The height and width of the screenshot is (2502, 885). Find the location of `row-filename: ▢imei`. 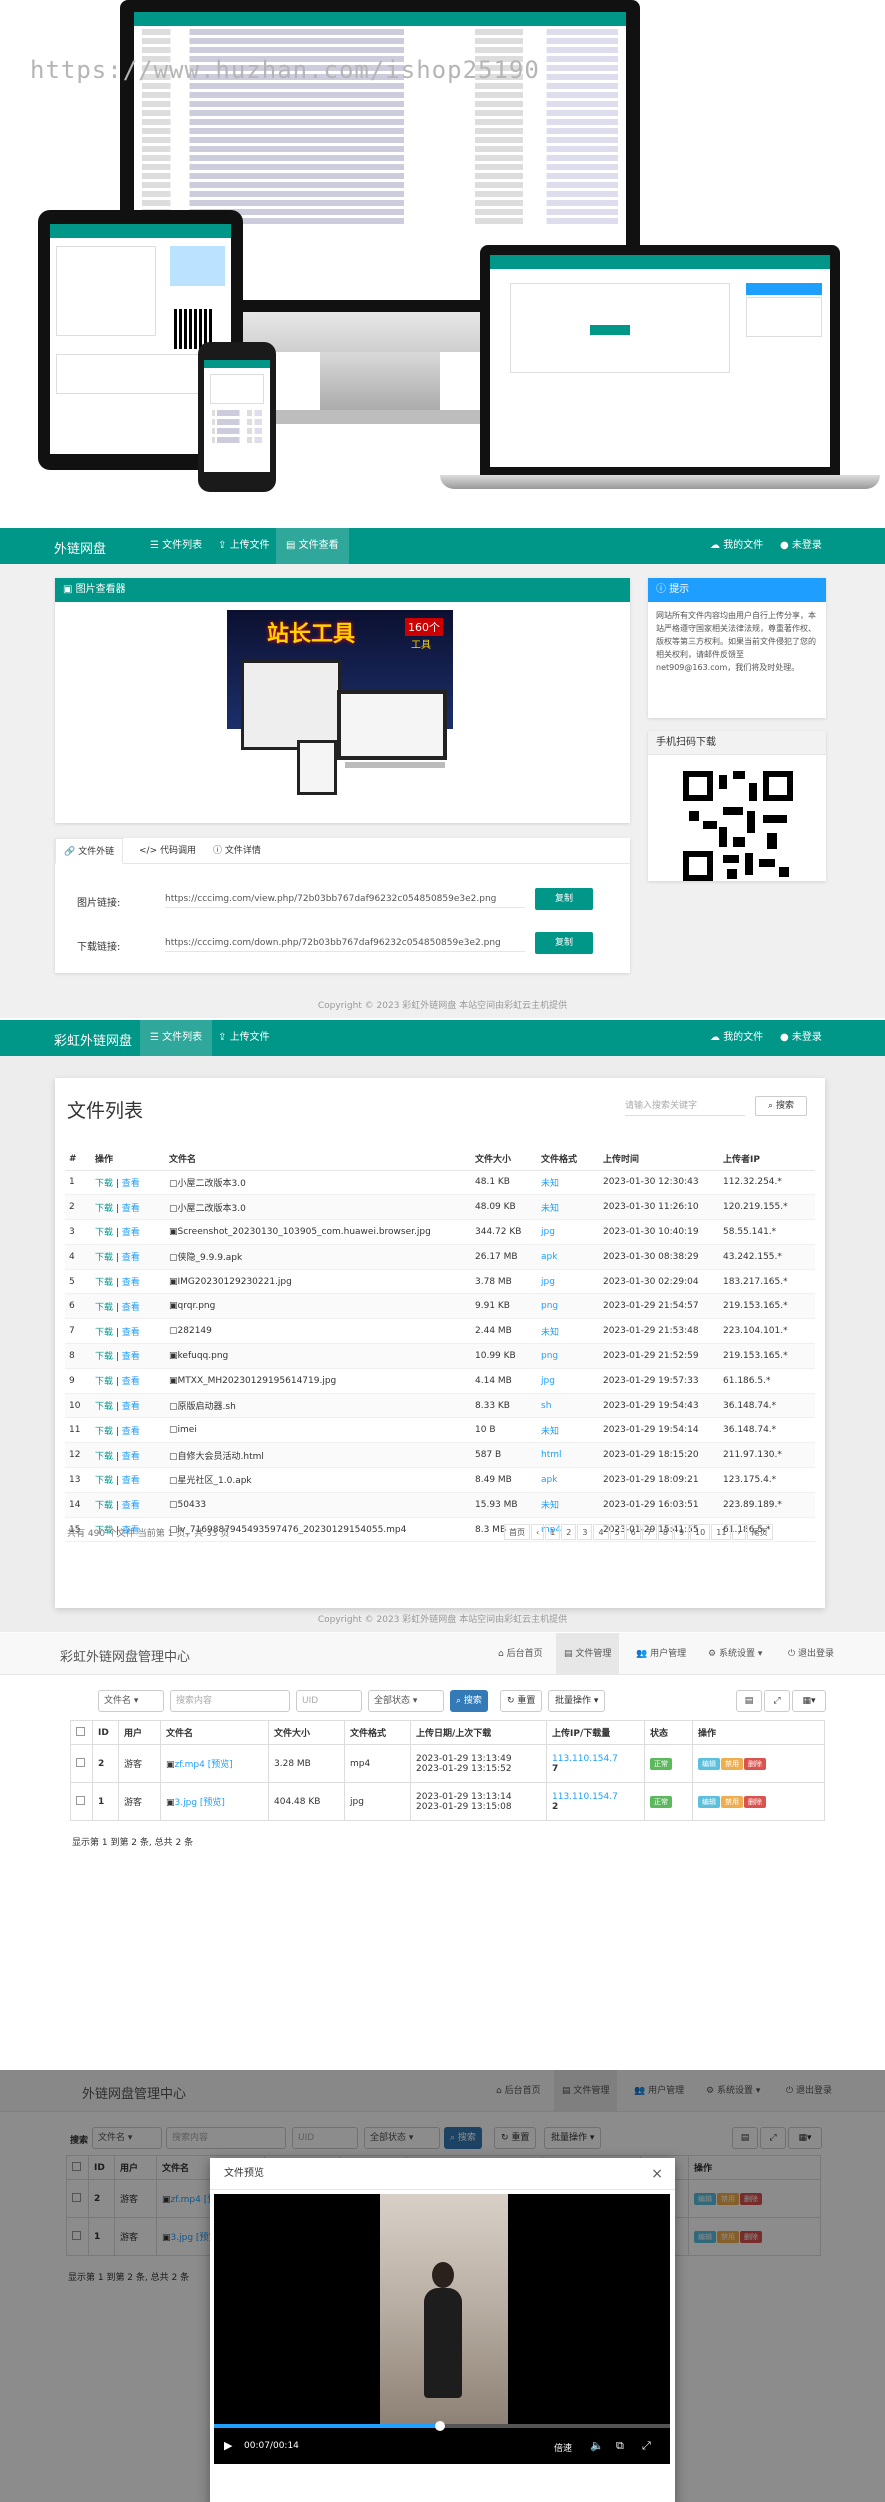

row-filename: ▢imei is located at coordinates (318, 1430).